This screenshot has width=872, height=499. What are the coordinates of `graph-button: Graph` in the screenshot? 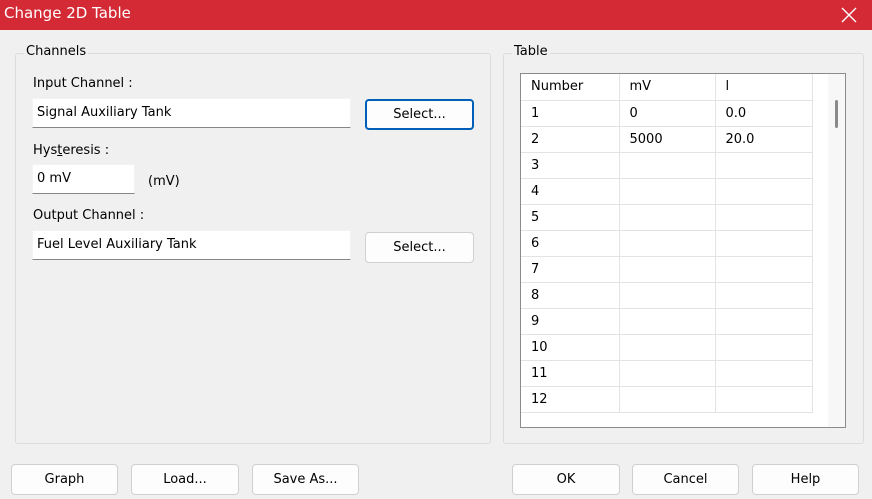 It's located at (64, 479).